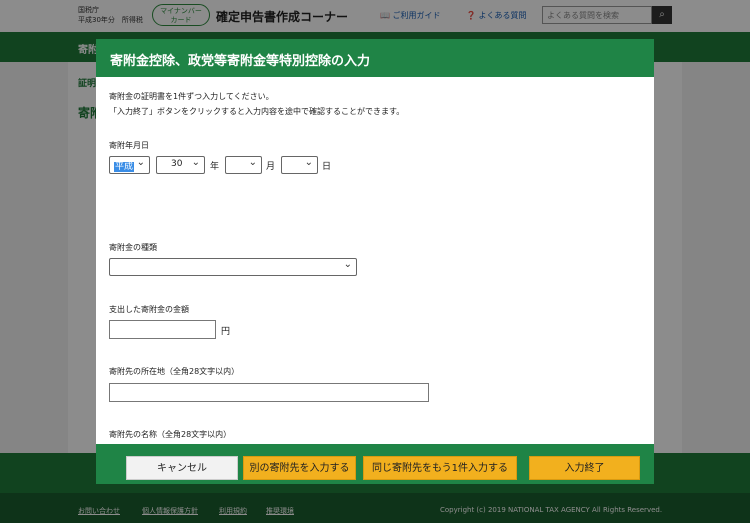  Describe the element at coordinates (240, 61) in the screenshot. I see `dialog-title: 寄附金控除、政党等寄附金等特別控除の入力` at that location.